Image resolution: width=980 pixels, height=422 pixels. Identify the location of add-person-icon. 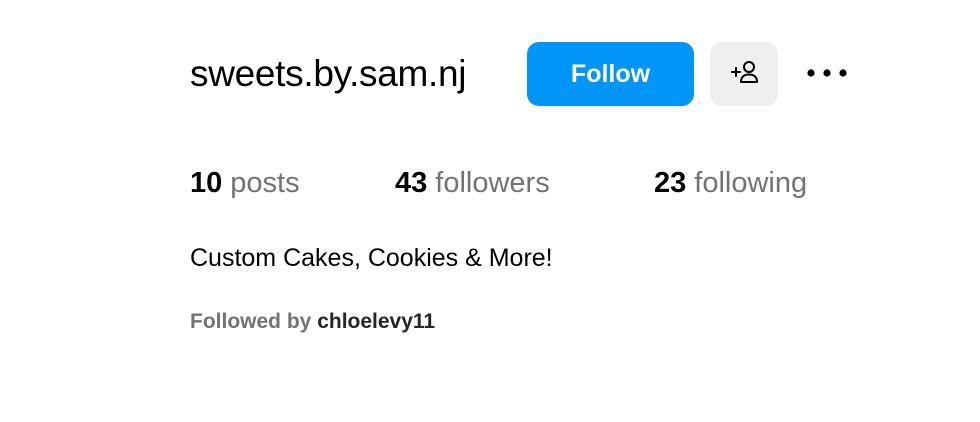
(744, 74).